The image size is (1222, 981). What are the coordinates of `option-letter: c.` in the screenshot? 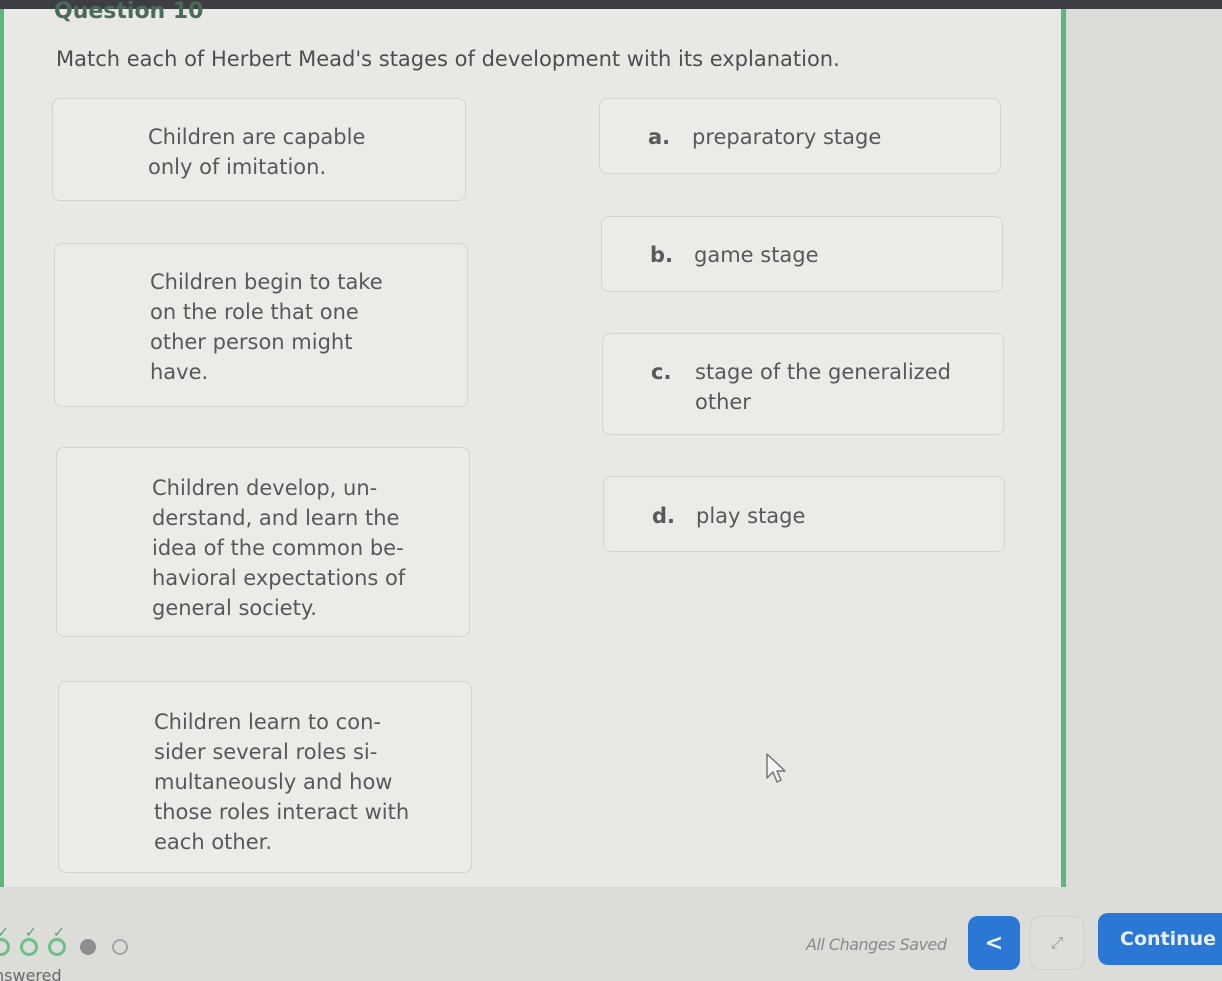 It's located at (661, 372).